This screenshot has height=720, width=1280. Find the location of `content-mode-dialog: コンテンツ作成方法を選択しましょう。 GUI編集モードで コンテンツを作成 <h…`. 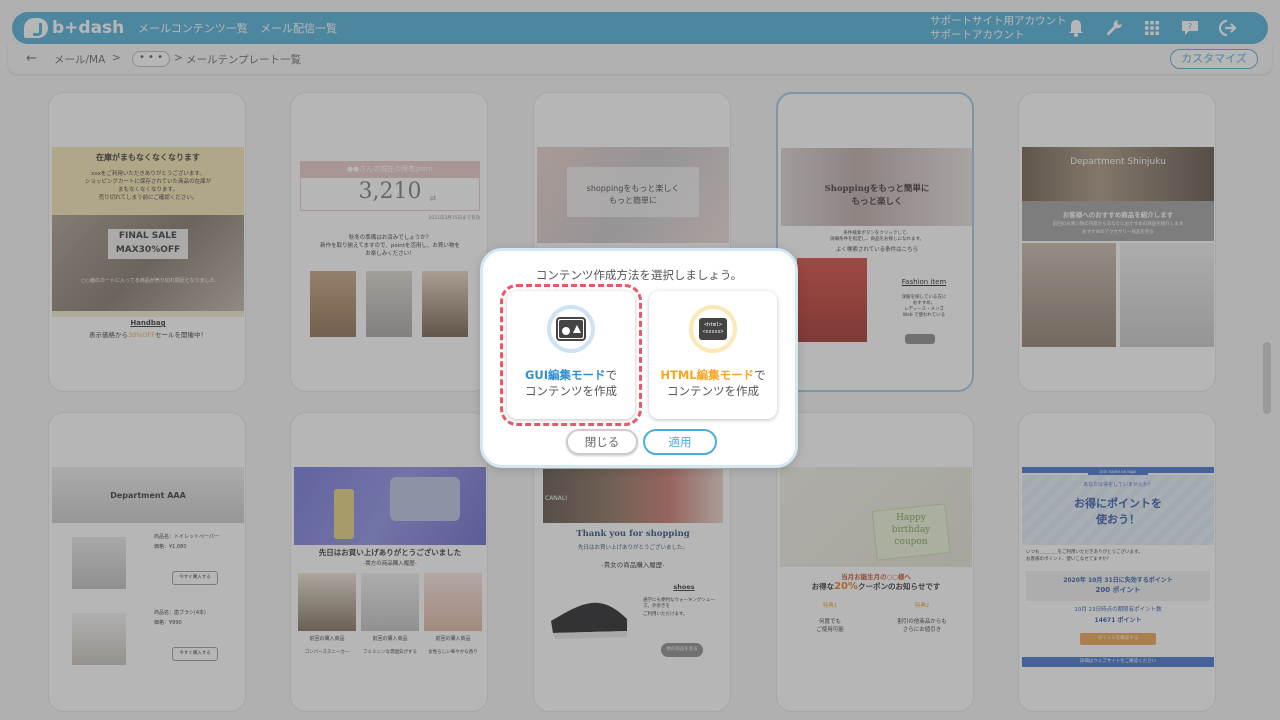

content-mode-dialog: コンテンツ作成方法を選択しましょう。 GUI編集モードで コンテンツを作成 <h… is located at coordinates (639, 358).